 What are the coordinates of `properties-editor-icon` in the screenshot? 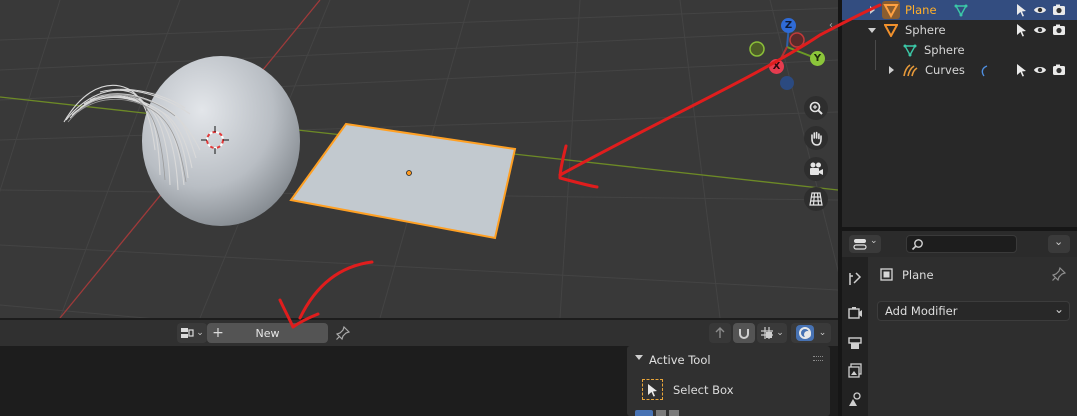 It's located at (860, 244).